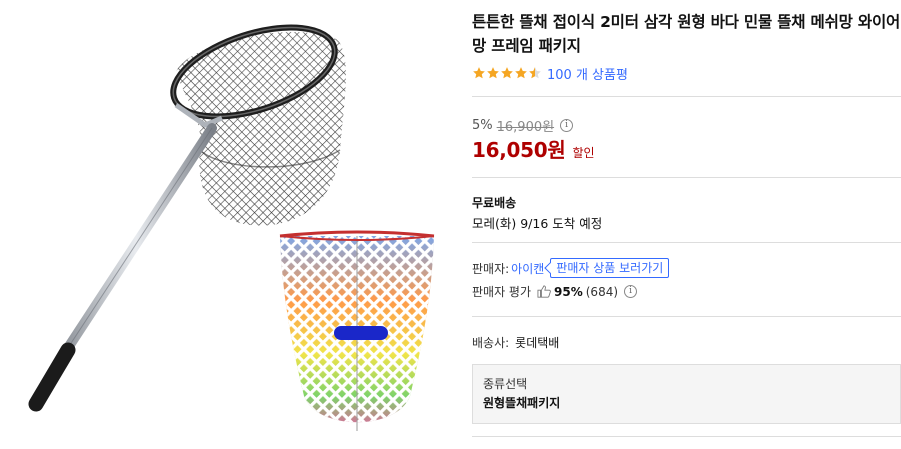 This screenshot has width=901, height=449. I want to click on review-count-link: 100 개 상품평, so click(587, 73).